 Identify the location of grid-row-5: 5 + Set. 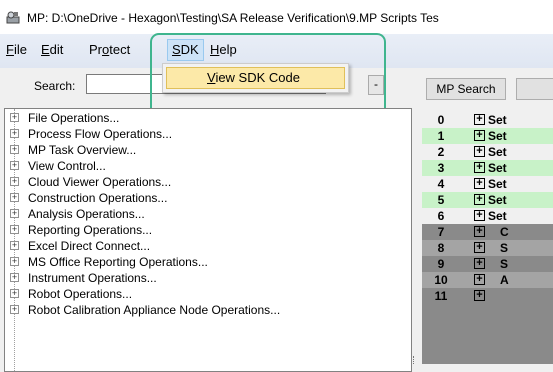
(487, 200).